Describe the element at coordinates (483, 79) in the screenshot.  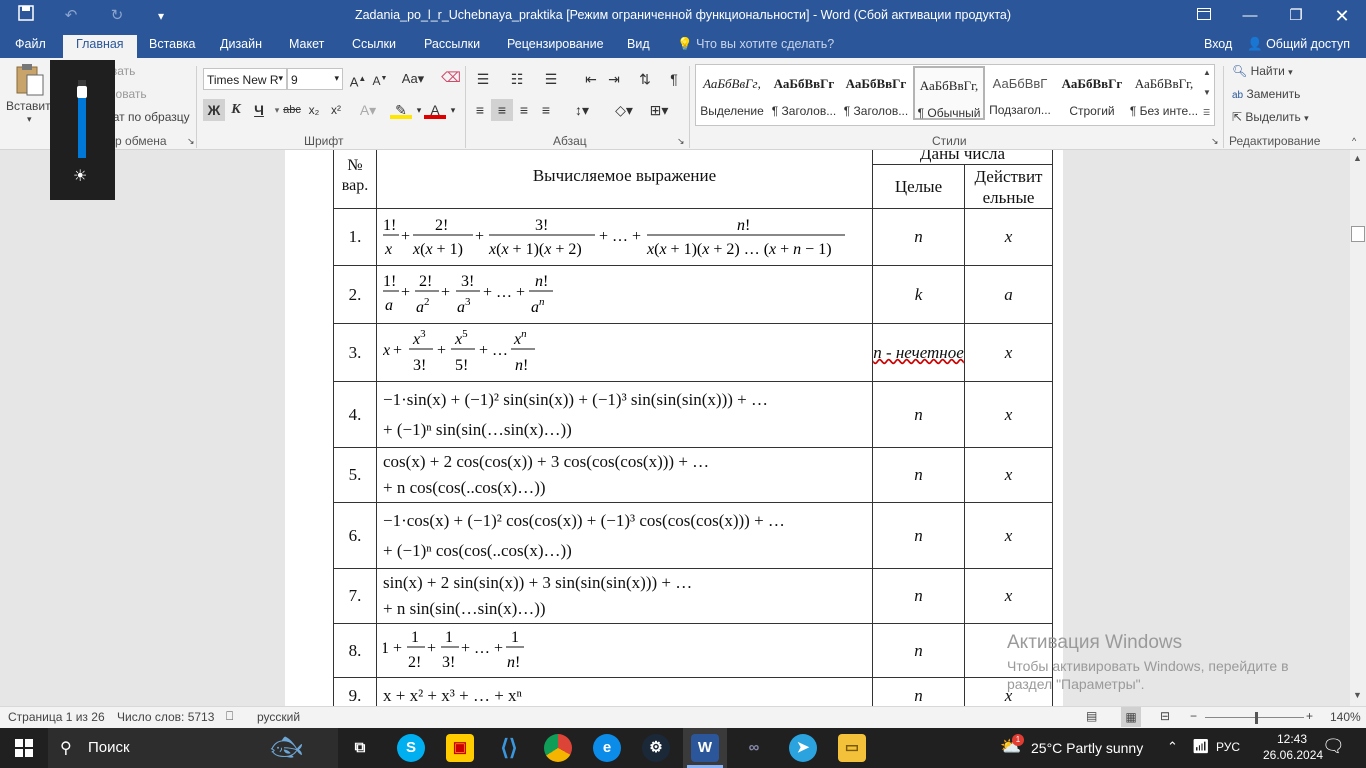
I see `bullets-icon: ☰` at that location.